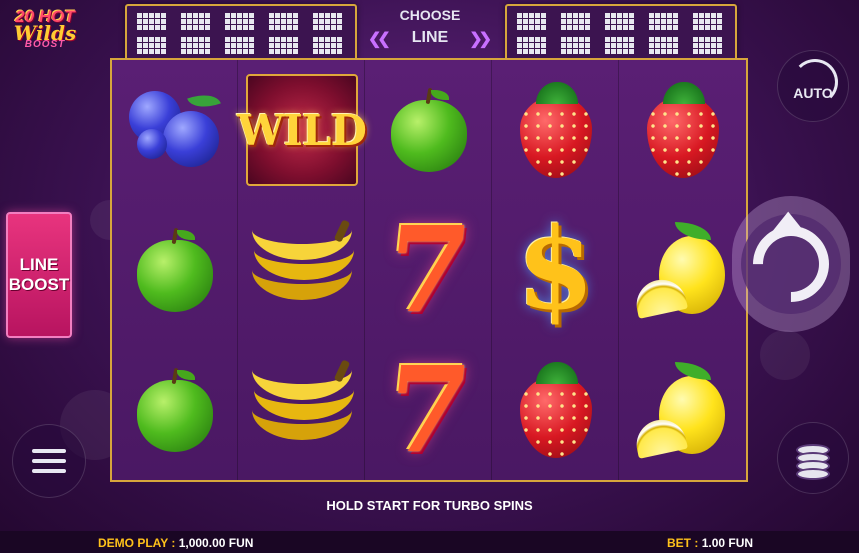 The height and width of the screenshot is (553, 859). Describe the element at coordinates (621, 34) in the screenshot. I see `paylines-panel-right` at that location.